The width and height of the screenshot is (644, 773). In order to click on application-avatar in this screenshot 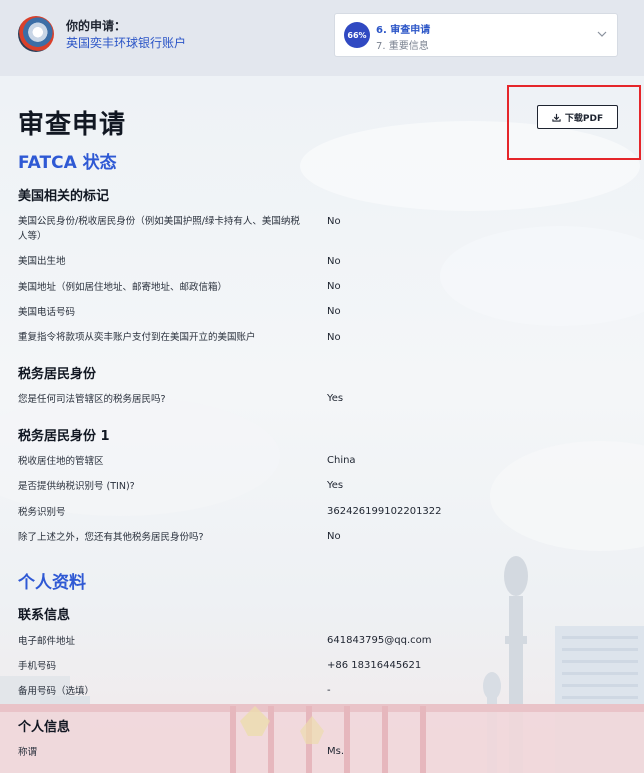, I will do `click(36, 34)`.